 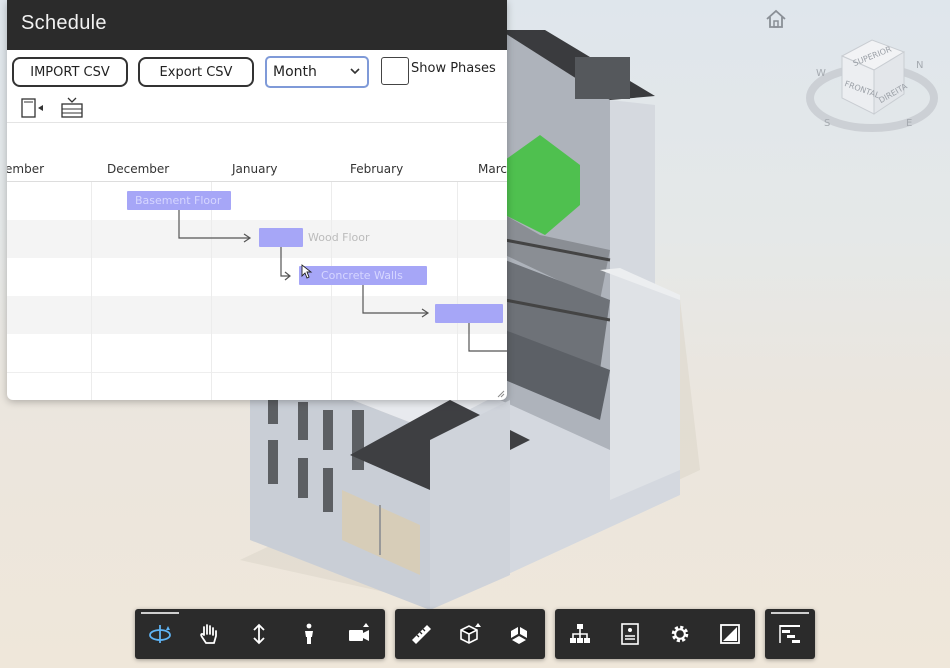 I want to click on first-person-button, so click(x=309, y=634).